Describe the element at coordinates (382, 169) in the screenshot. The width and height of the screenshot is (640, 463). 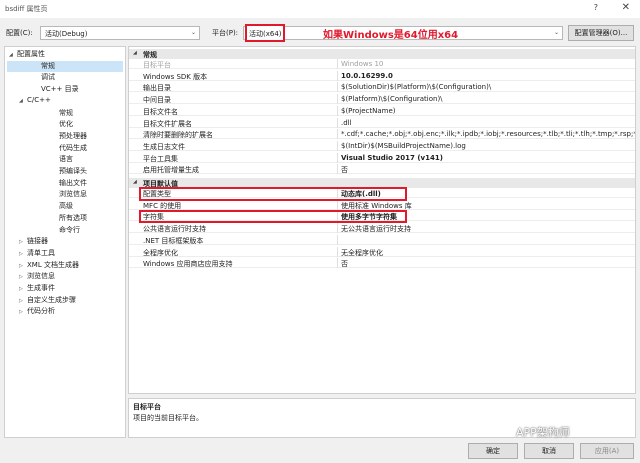
I see `property-row: 启用托管增量生成 否` at that location.